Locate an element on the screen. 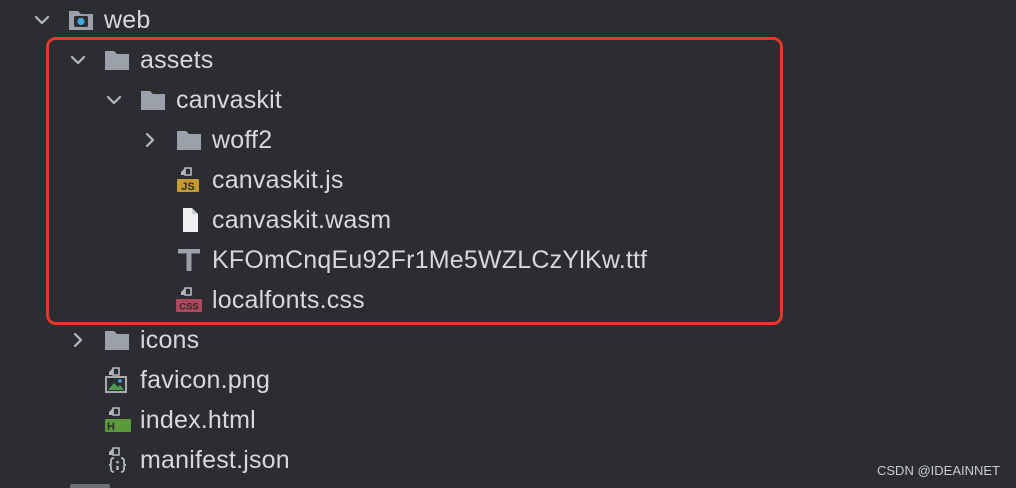 The image size is (1016, 488). tree-row-font-ttf: KFOmCnqEu92Fr1Me5WZLCzYlKw.ttf is located at coordinates (508, 260).